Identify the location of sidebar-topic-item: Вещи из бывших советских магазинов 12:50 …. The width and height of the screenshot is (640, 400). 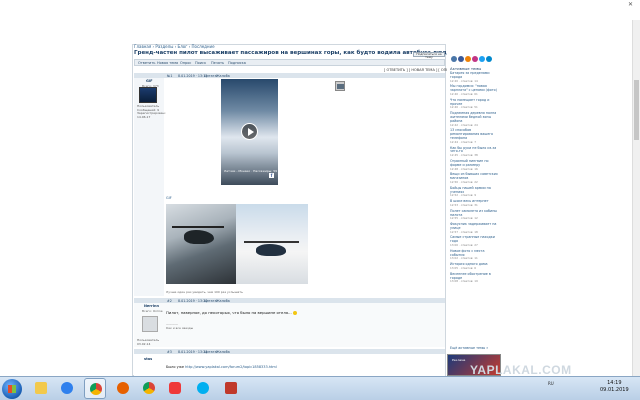
(475, 178).